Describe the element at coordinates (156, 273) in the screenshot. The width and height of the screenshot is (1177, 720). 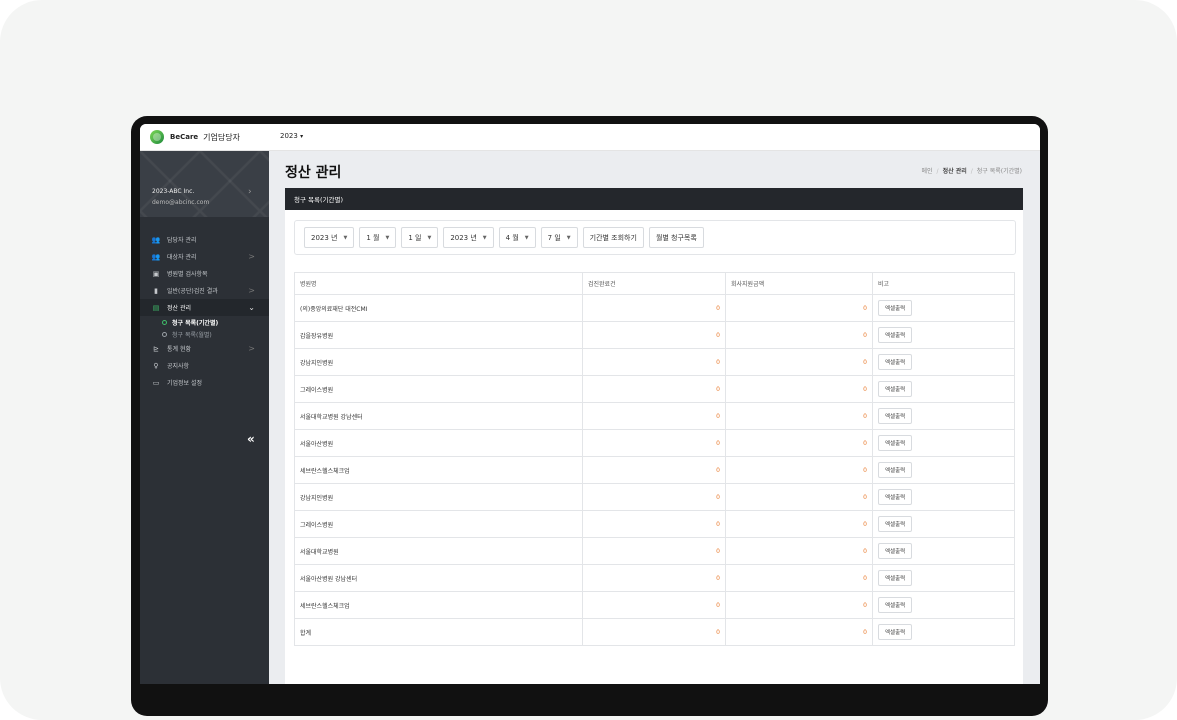
I see `hospital-icon: ▣` at that location.